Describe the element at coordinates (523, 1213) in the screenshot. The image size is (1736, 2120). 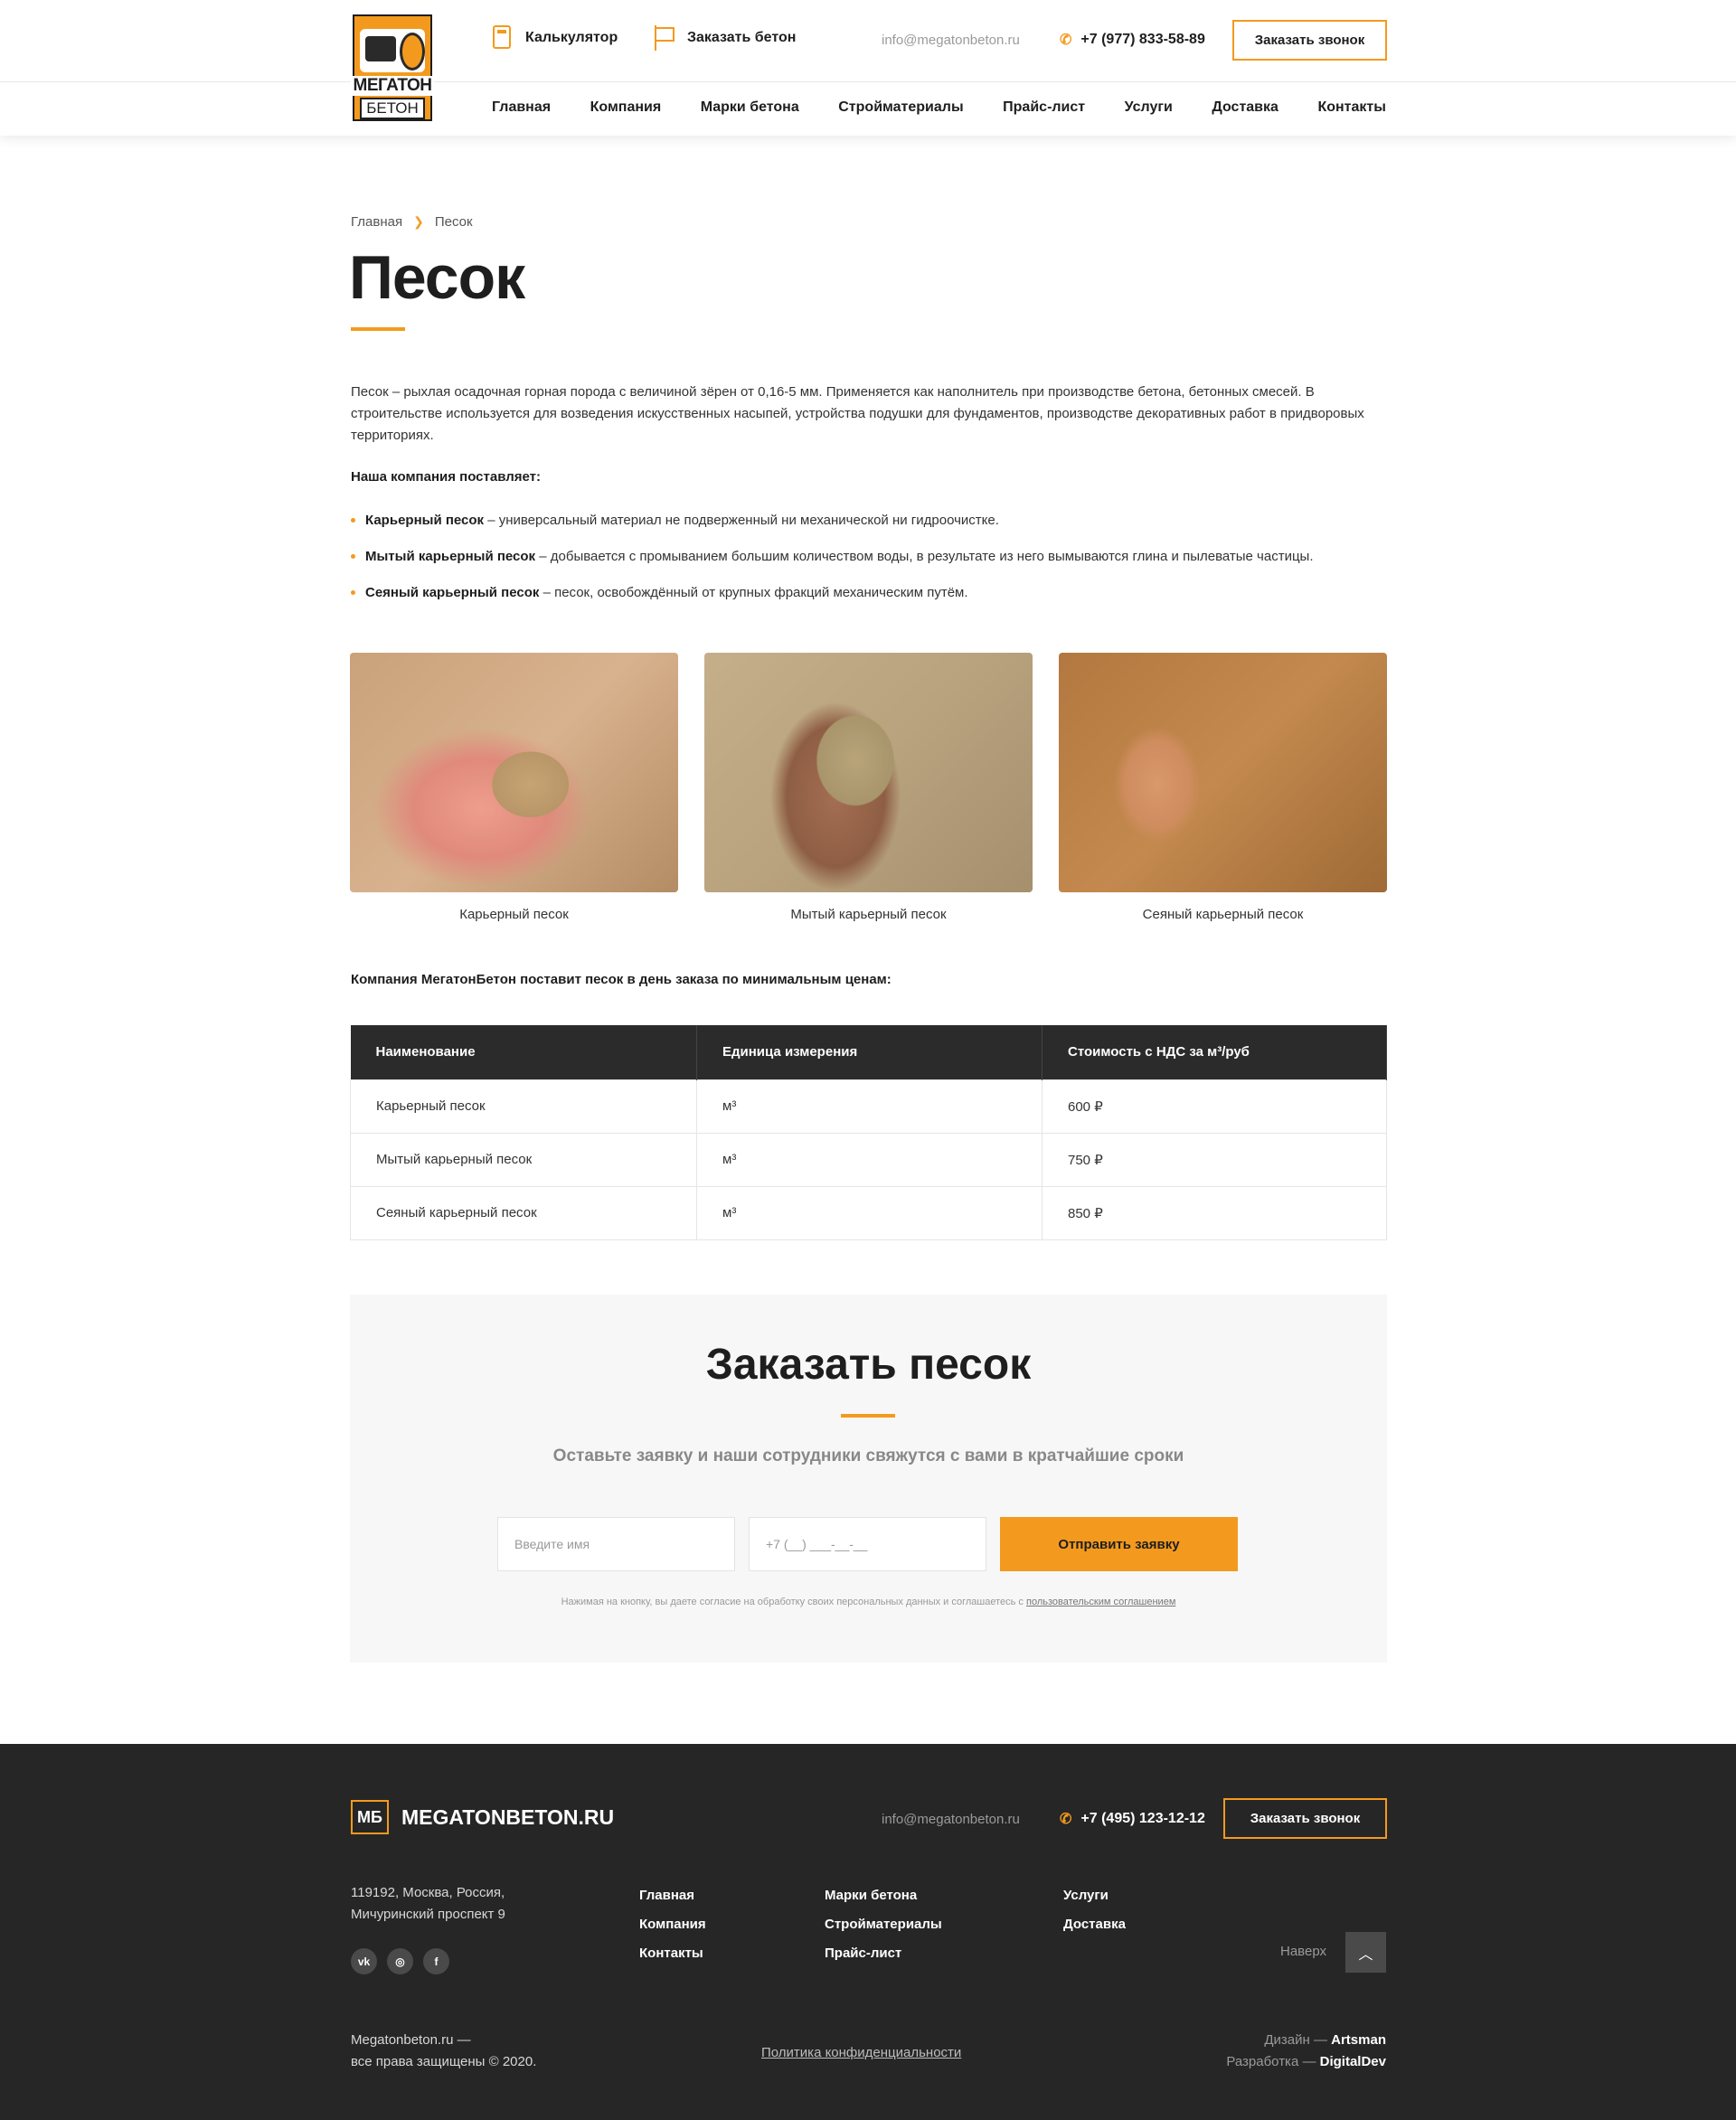
I see `cell-name: Сеяный карьерный песок` at that location.